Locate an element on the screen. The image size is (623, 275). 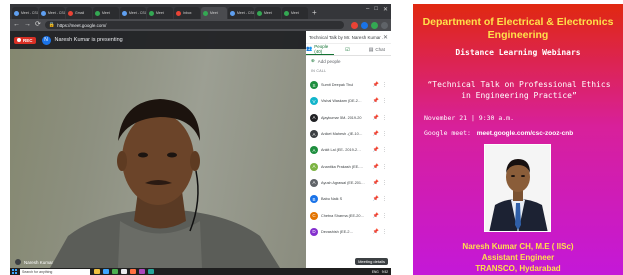
forward-arrow-icon: → is located at coordinates (27, 25).